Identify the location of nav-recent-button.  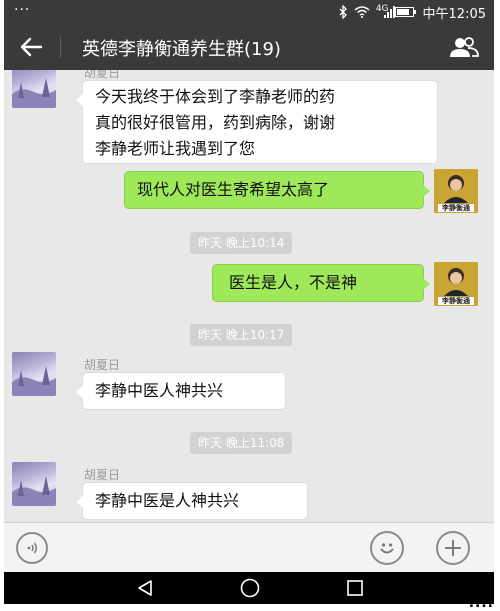
(355, 588).